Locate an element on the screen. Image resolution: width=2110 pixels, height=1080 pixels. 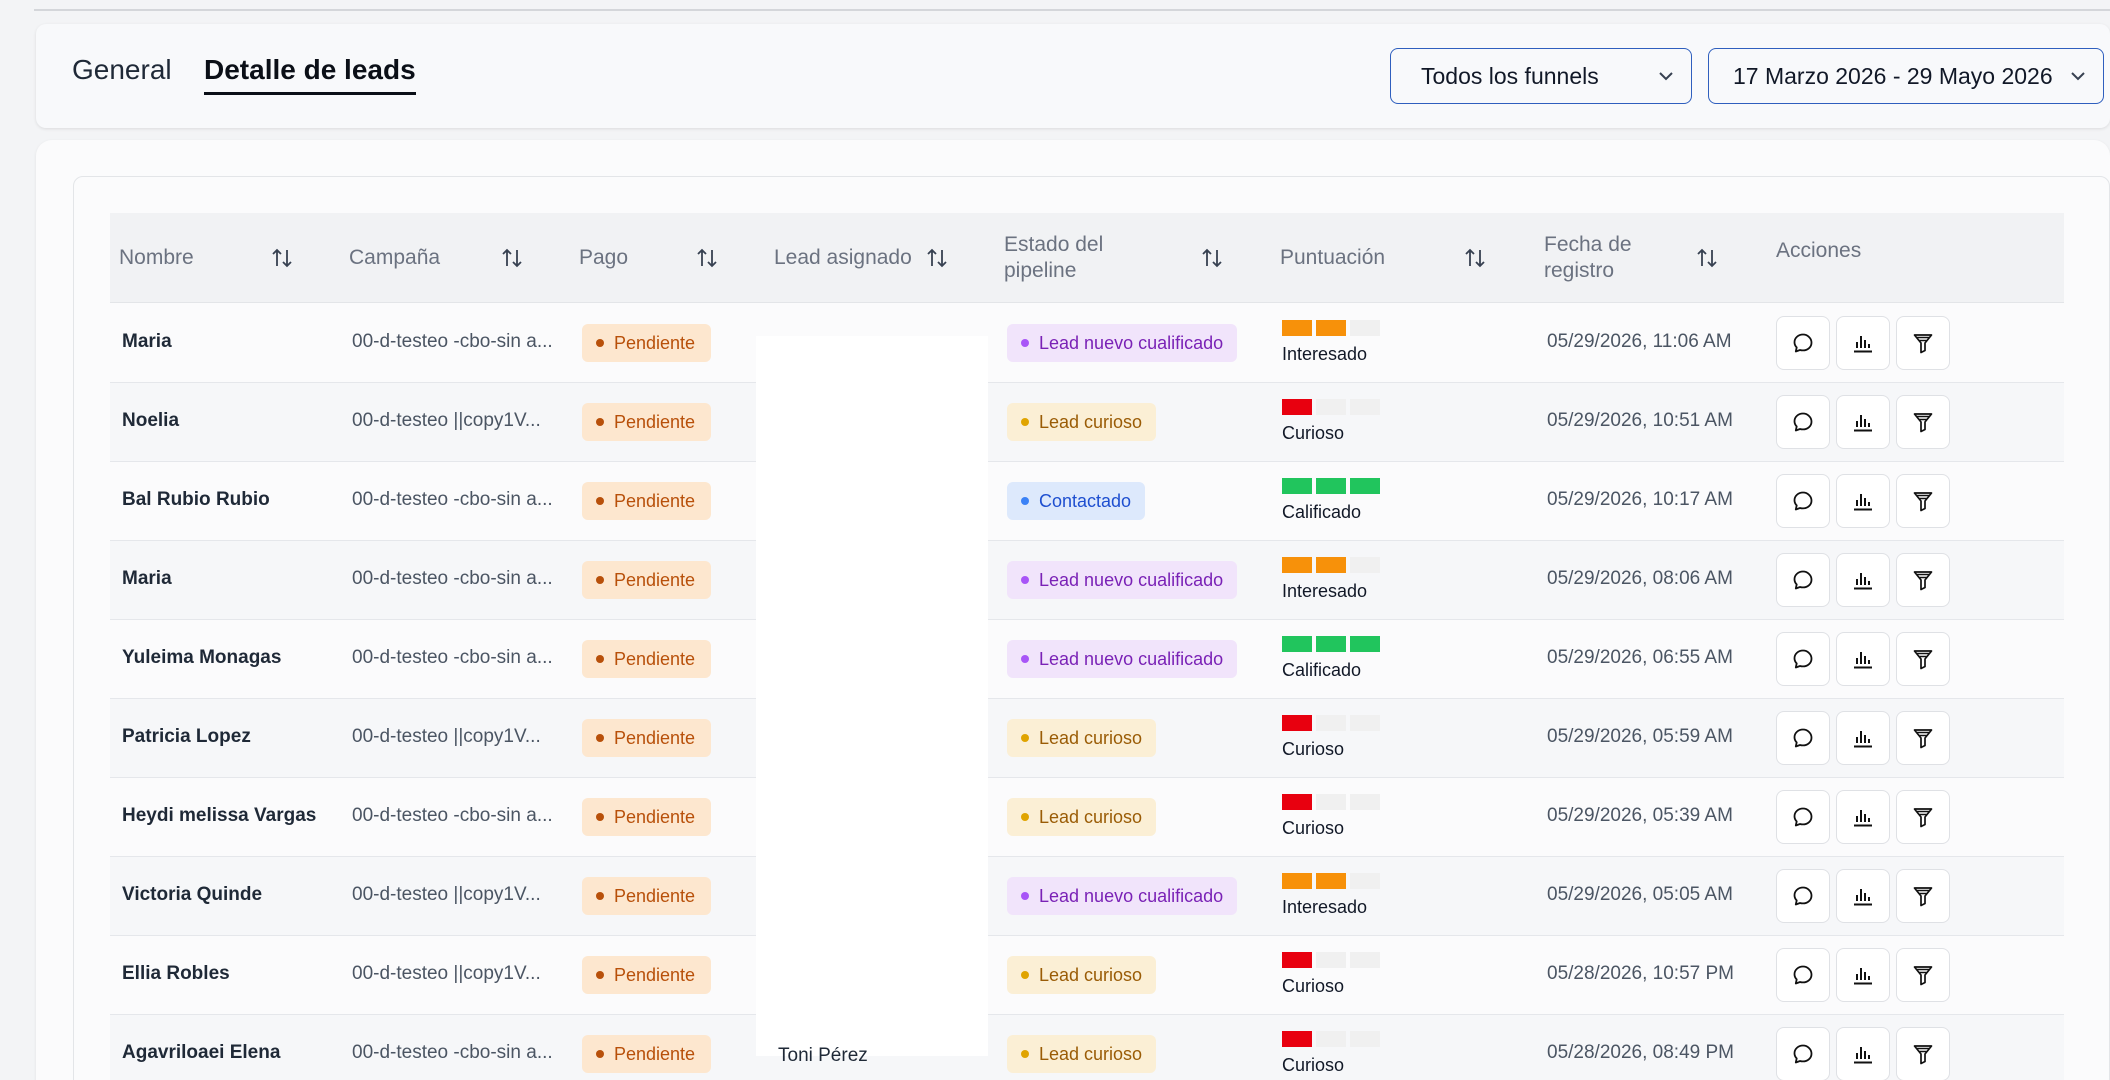
tab-lead-detail: Detalle de leads is located at coordinates (310, 74).